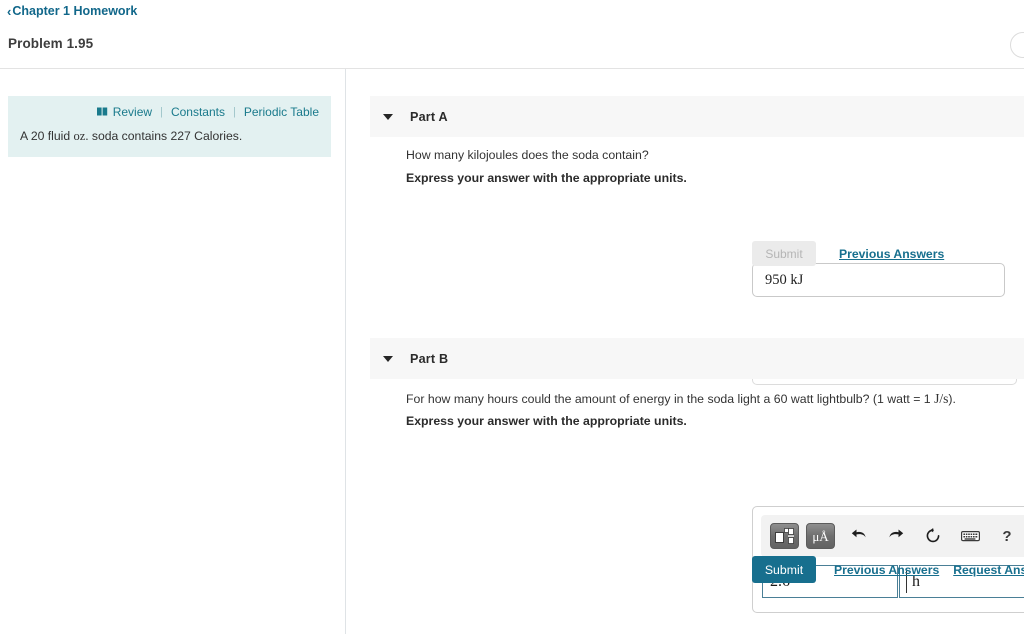 This screenshot has width=1024, height=634. Describe the element at coordinates (988, 570) in the screenshot. I see `part-b-request-answer-link: Request Answer` at that location.